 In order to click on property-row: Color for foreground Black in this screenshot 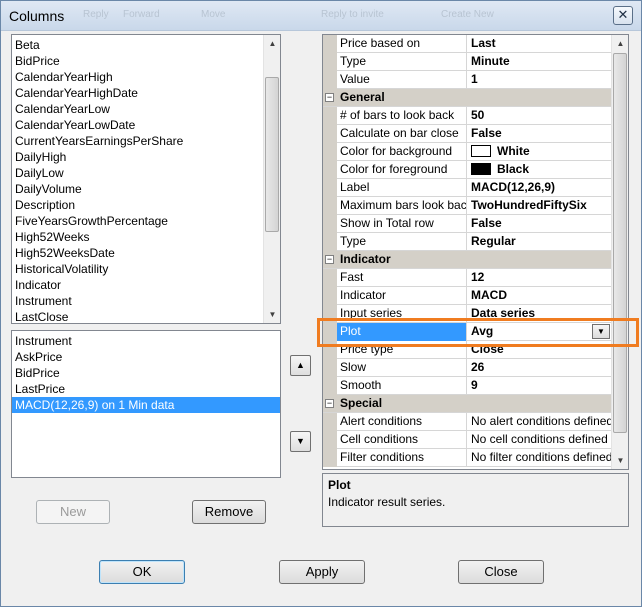, I will do `click(467, 170)`.